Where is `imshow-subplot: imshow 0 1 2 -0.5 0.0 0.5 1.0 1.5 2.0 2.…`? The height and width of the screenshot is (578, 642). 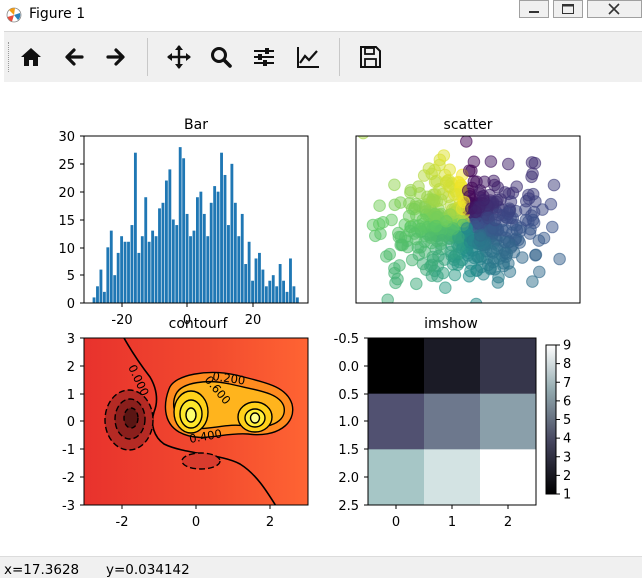 imshow-subplot: imshow 0 1 2 -0.5 0.0 0.5 1.0 1.5 2.0 2.… is located at coordinates (453, 423).